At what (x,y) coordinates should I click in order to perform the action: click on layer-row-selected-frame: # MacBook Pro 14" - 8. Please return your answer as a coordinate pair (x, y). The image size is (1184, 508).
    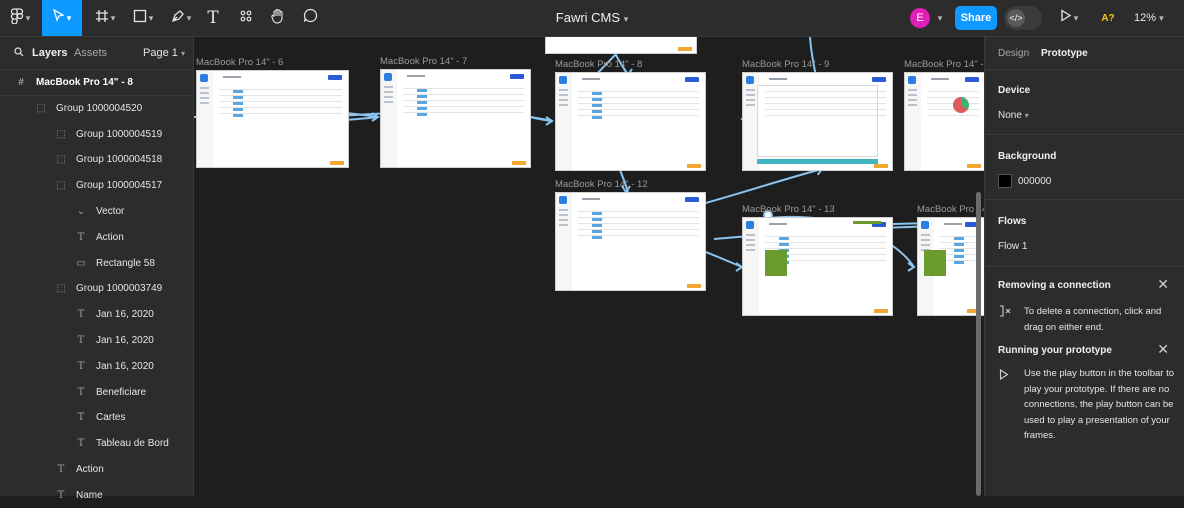
    Looking at the image, I should click on (103, 83).